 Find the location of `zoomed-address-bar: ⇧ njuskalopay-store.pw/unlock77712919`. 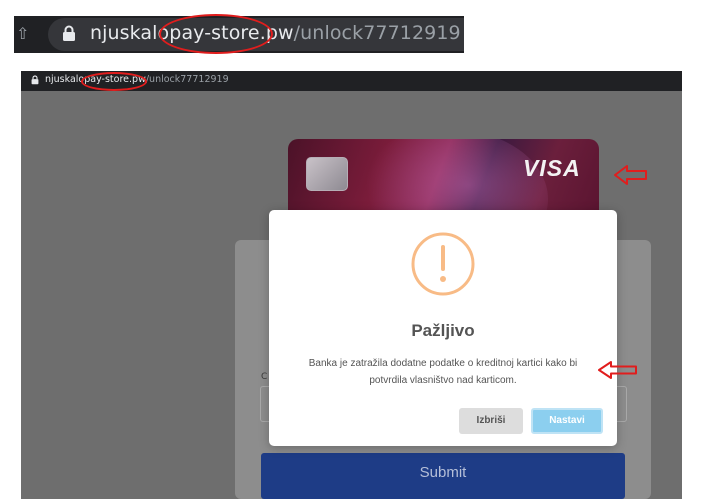

zoomed-address-bar: ⇧ njuskalopay-store.pw/unlock77712919 is located at coordinates (239, 34).